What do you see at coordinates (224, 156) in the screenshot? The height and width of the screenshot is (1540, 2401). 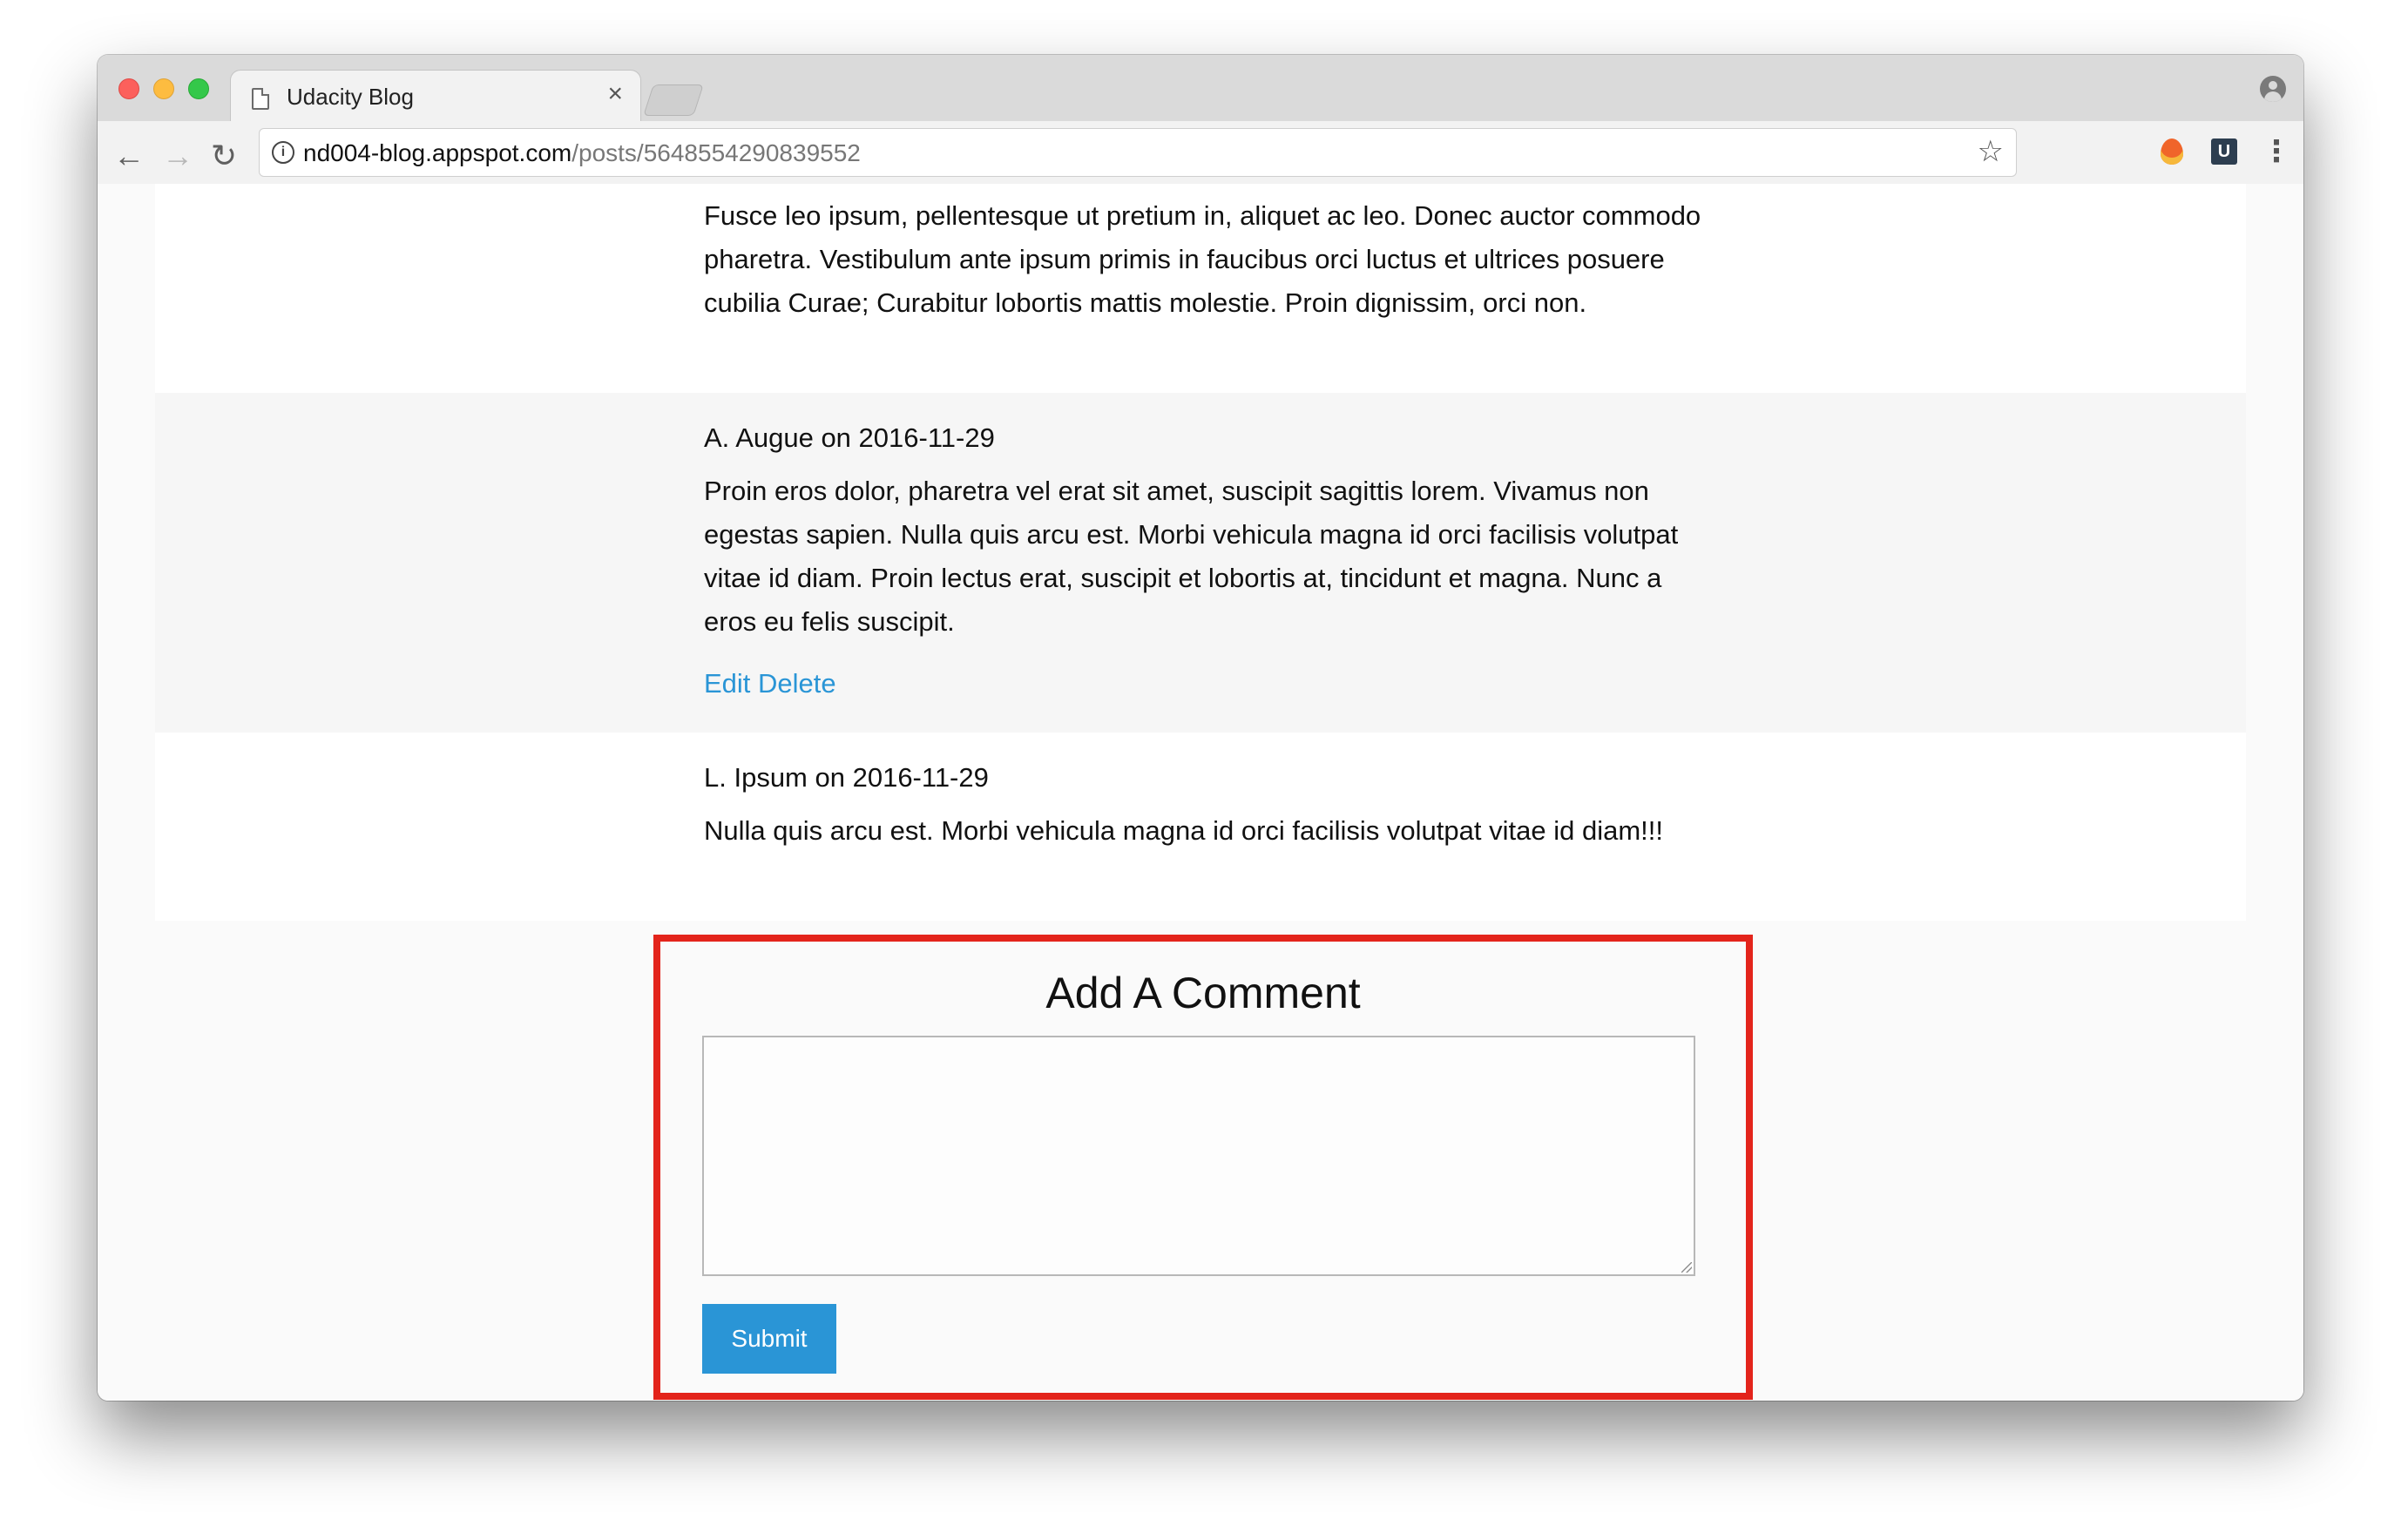 I see `reload-icon: ↻` at bounding box center [224, 156].